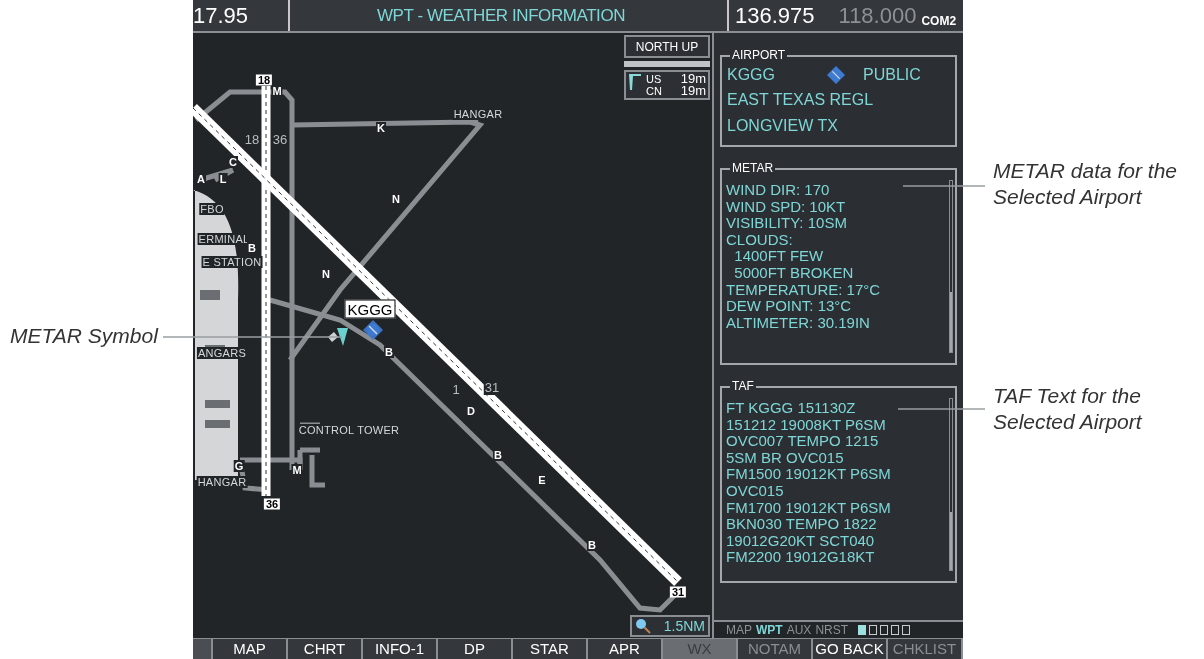  Describe the element at coordinates (803, 290) in the screenshot. I see `metar-line: TEMPERATURE: 17°C` at that location.